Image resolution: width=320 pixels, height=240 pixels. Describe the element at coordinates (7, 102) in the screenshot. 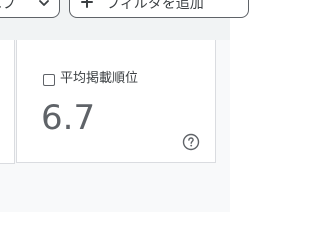

I see `previous-metric-card` at that location.